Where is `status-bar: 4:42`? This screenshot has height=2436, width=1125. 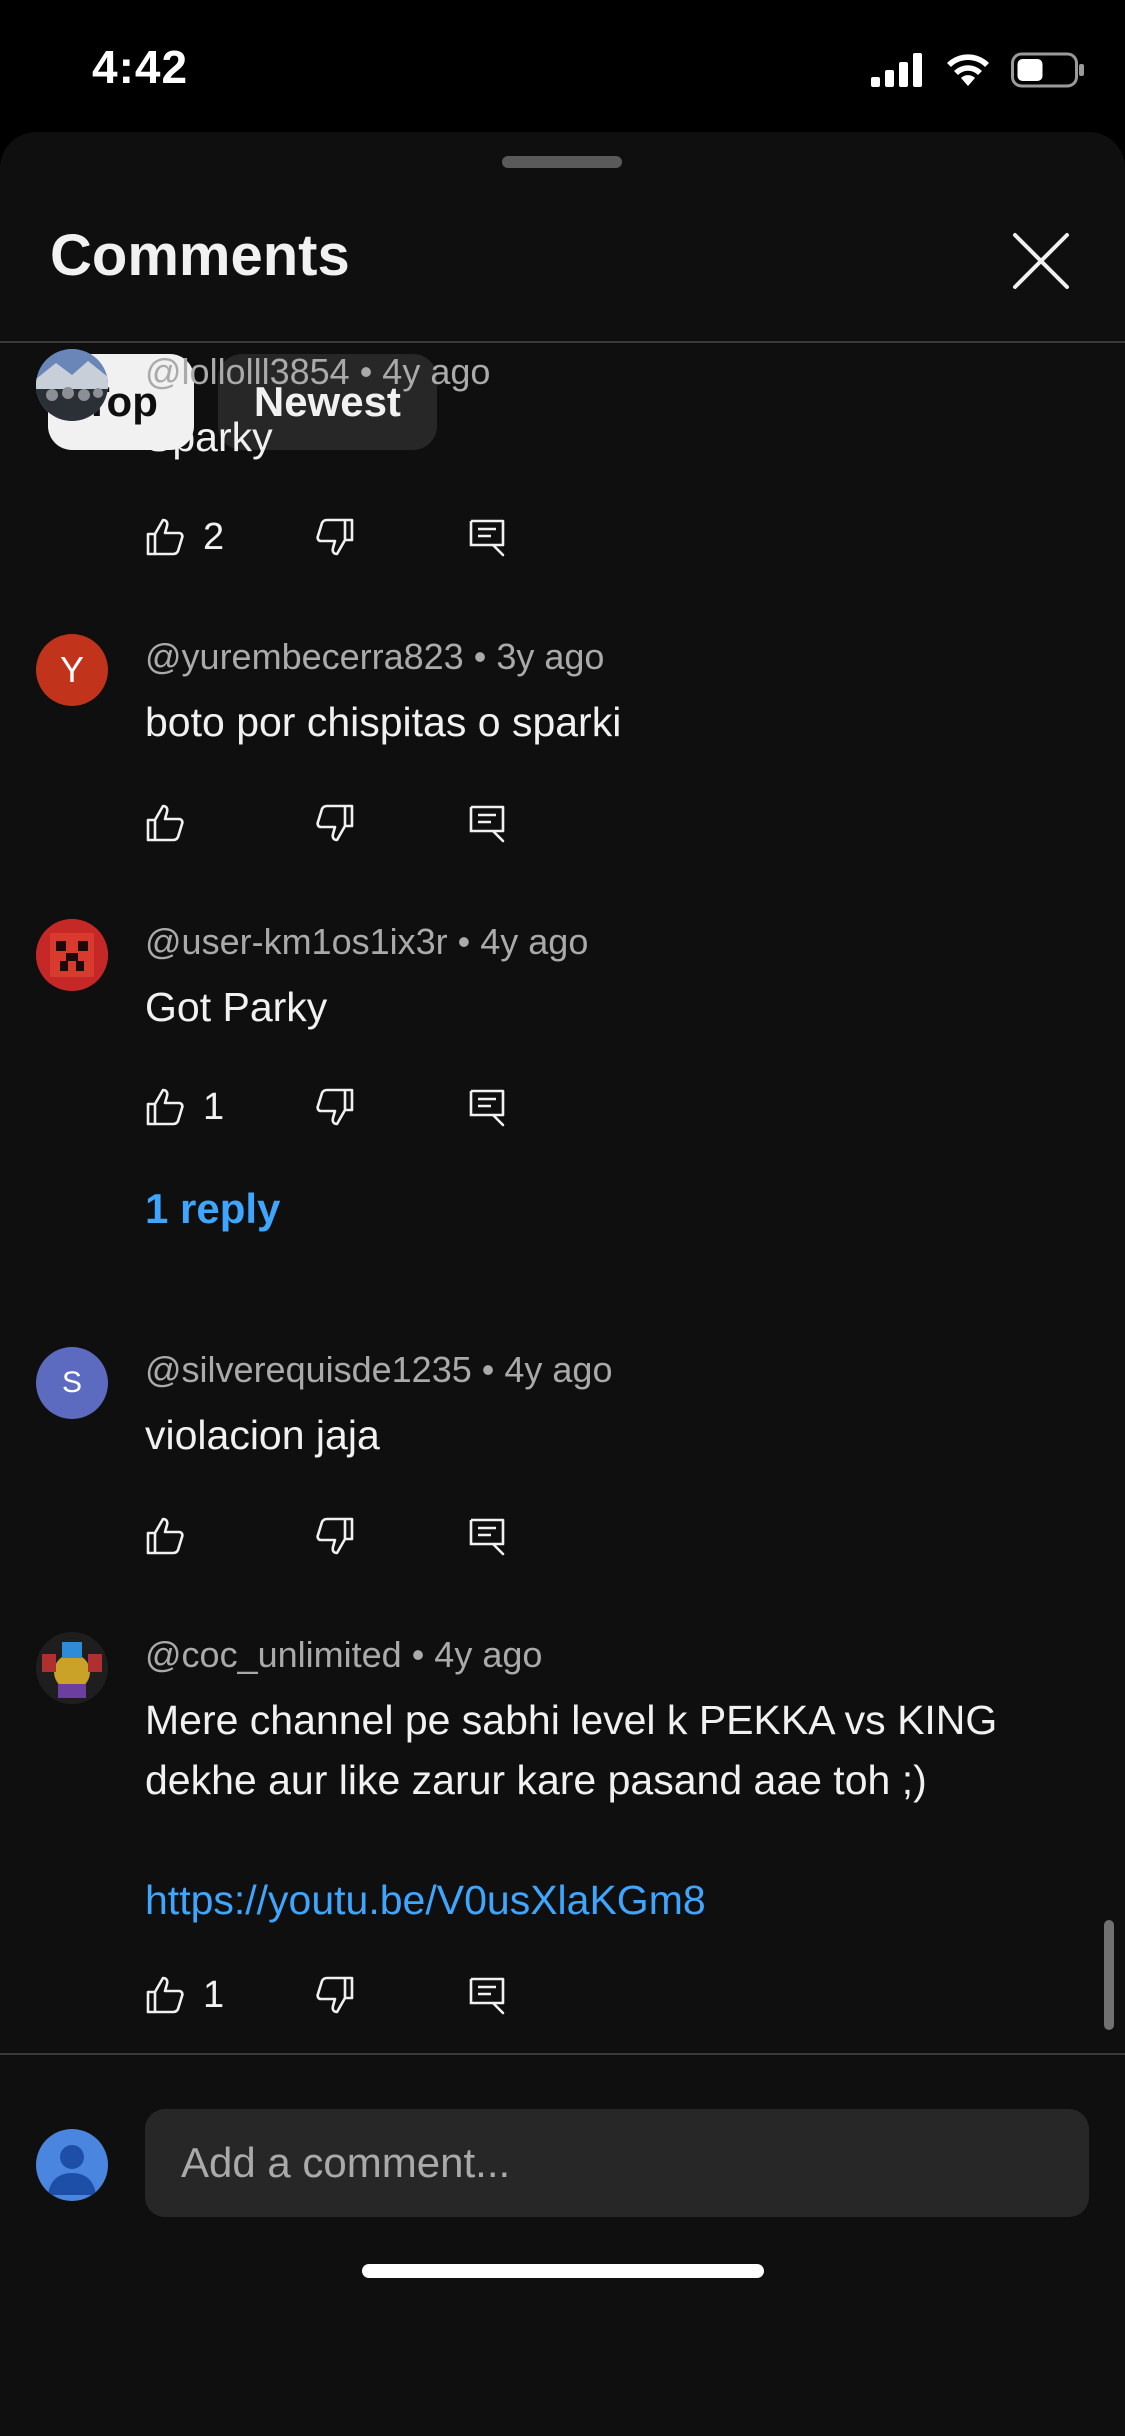
status-bar: 4:42 is located at coordinates (562, 65).